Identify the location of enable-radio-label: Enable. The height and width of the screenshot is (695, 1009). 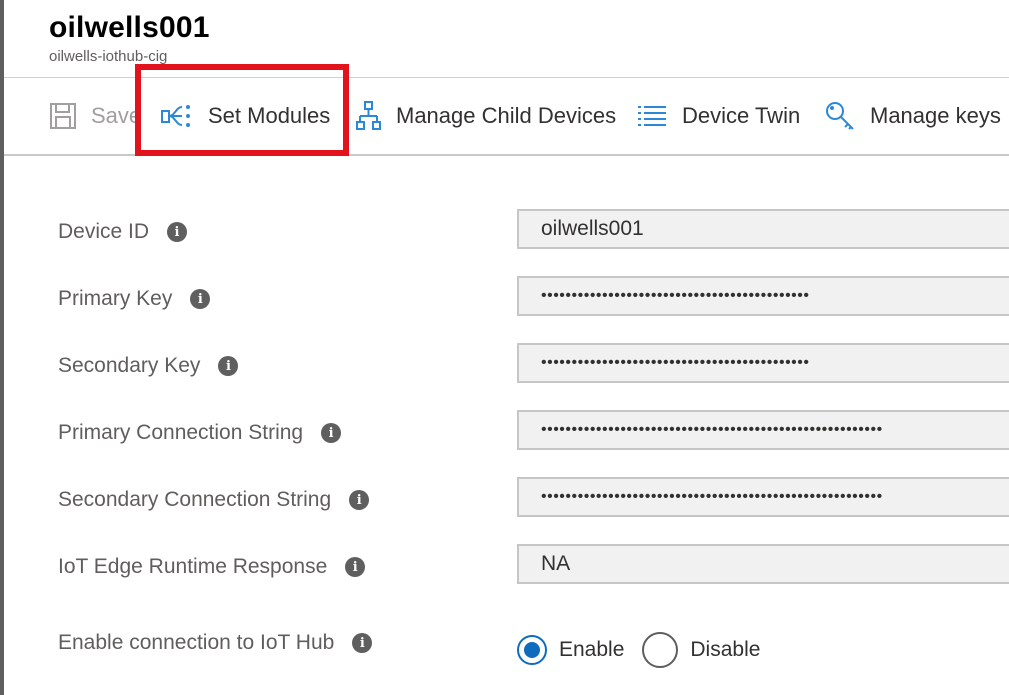
(591, 650).